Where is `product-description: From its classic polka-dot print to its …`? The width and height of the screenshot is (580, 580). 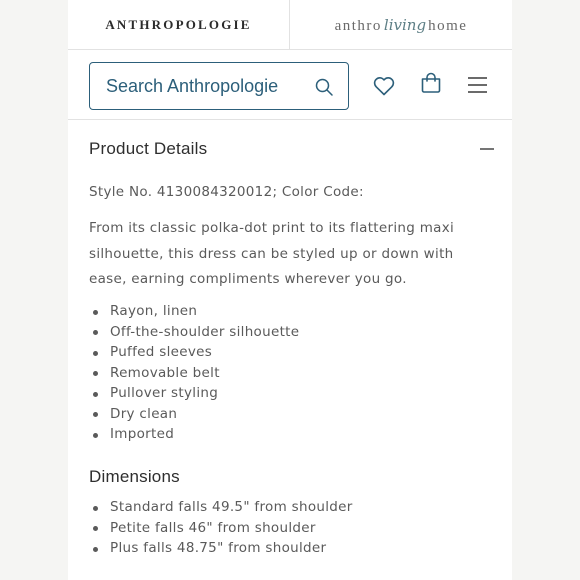
product-description: From its classic polka-dot print to its … is located at coordinates (272, 253).